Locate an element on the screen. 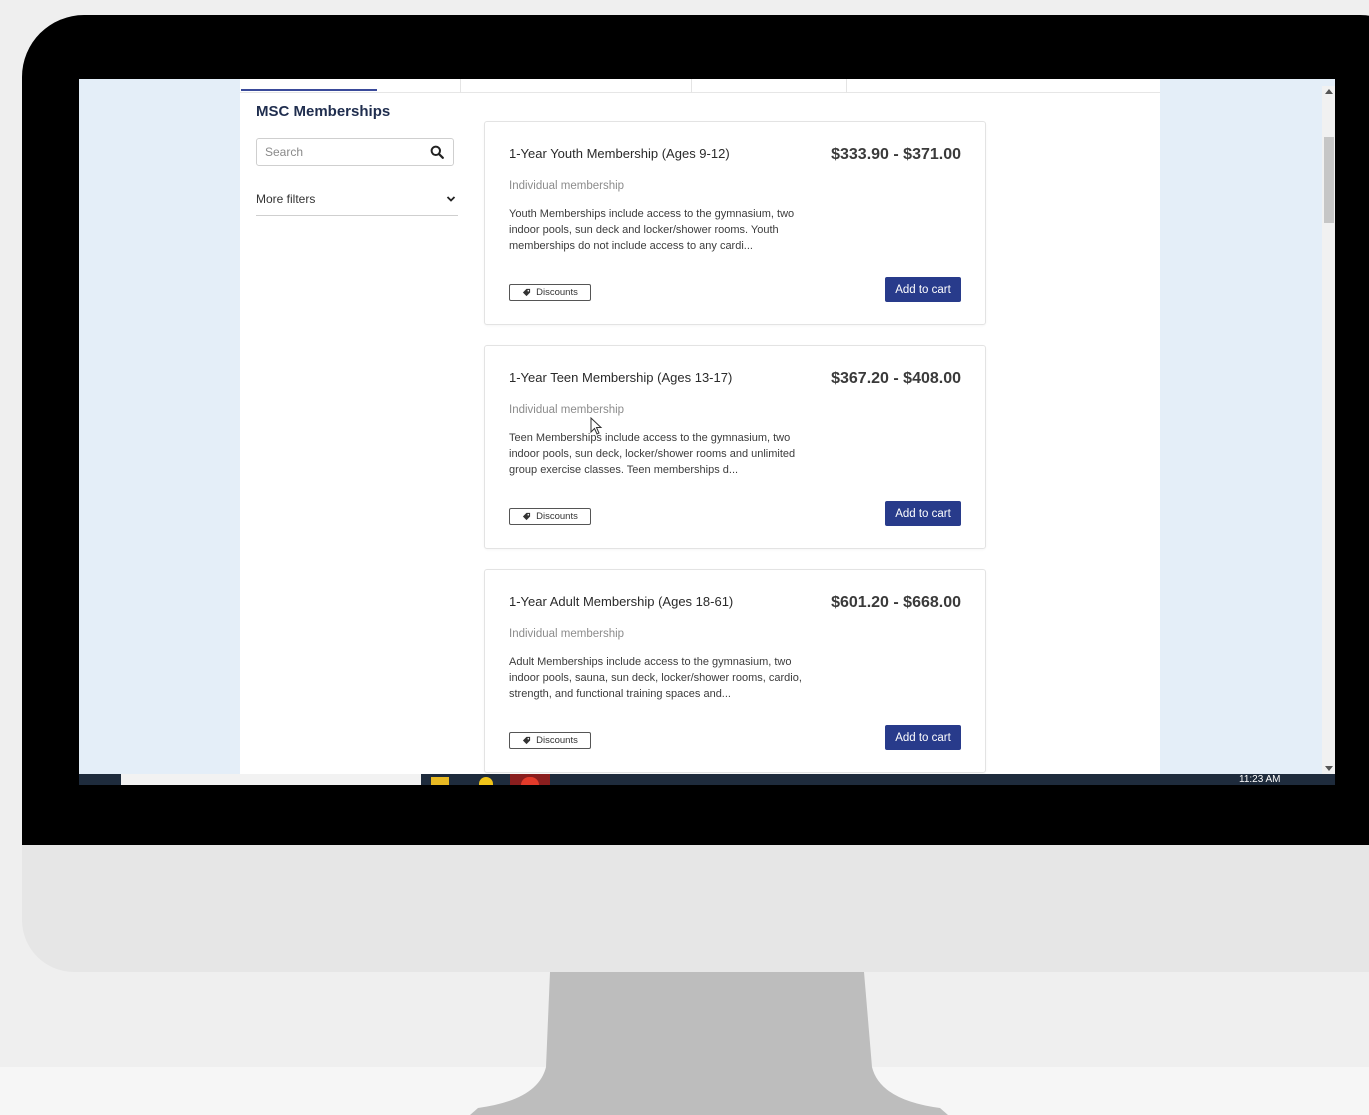 Image resolution: width=1369 pixels, height=1115 pixels. os-taskbar: 11:23 AM is located at coordinates (707, 779).